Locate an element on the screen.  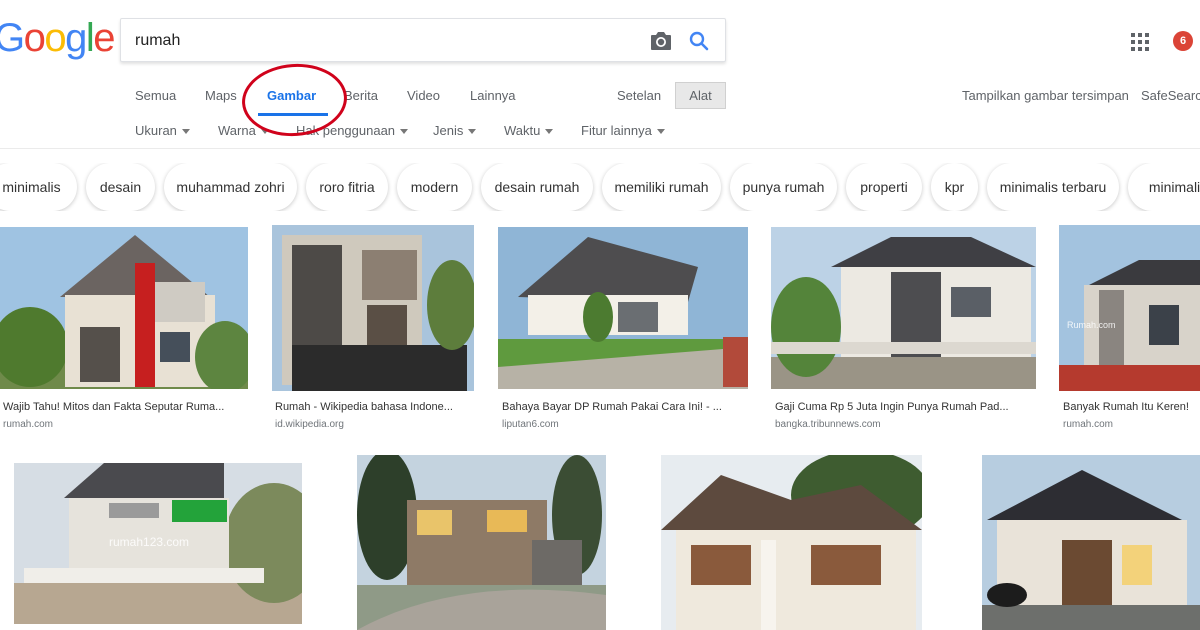
filter-size: Ukuran is located at coordinates (162, 130).